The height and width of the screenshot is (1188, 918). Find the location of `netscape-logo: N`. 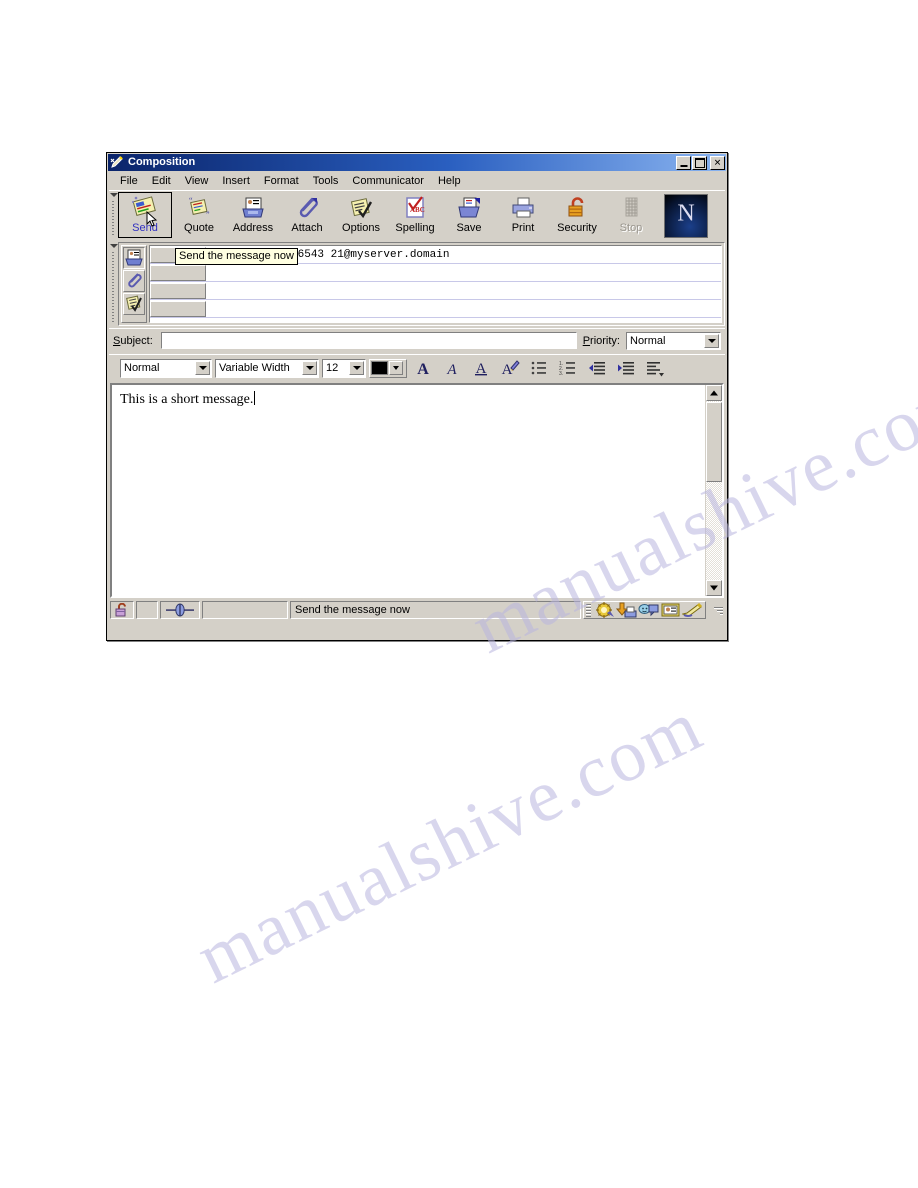

netscape-logo: N is located at coordinates (686, 216).